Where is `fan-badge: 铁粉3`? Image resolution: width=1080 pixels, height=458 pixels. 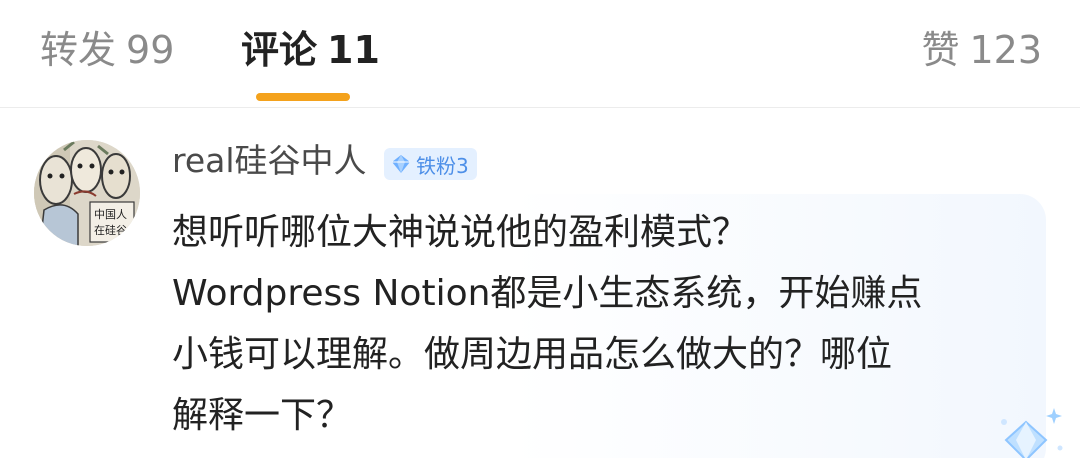 fan-badge: 铁粉3 is located at coordinates (430, 164).